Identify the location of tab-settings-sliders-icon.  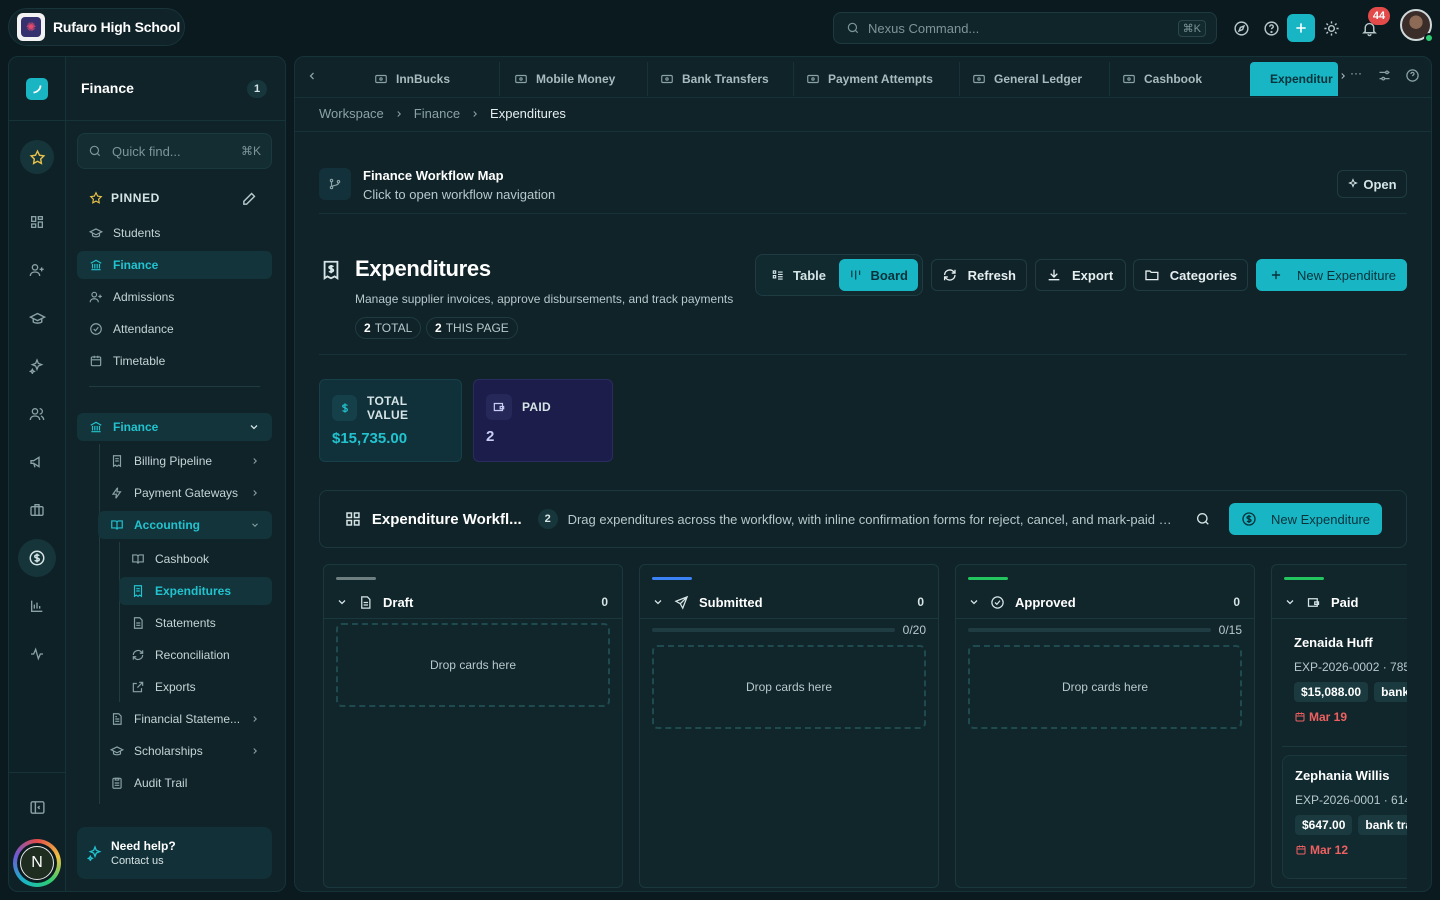
(1384, 75).